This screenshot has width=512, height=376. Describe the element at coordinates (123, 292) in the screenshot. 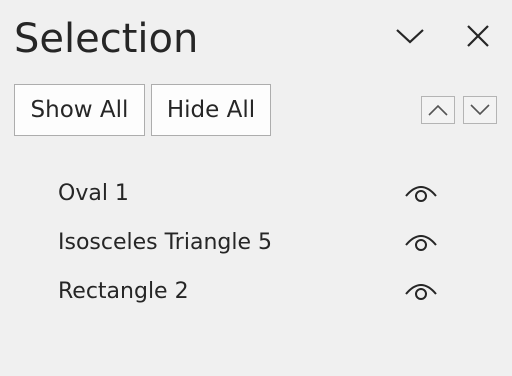

I see `object-name: Rectangle 2` at that location.